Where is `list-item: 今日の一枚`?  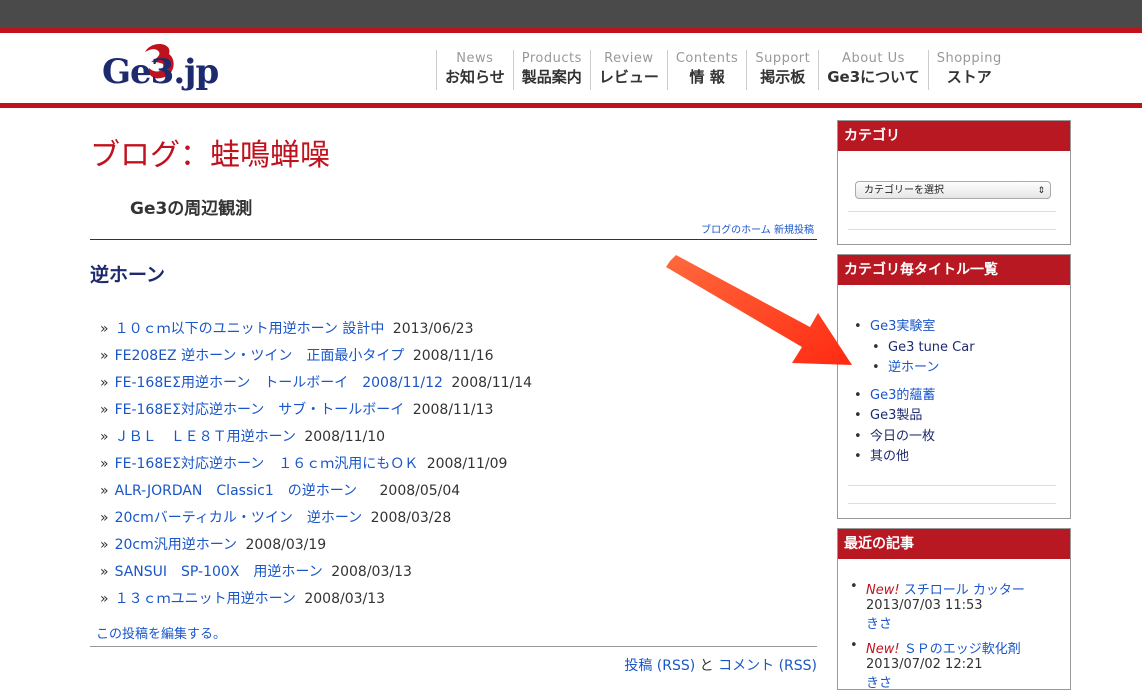 list-item: 今日の一枚 is located at coordinates (913, 437).